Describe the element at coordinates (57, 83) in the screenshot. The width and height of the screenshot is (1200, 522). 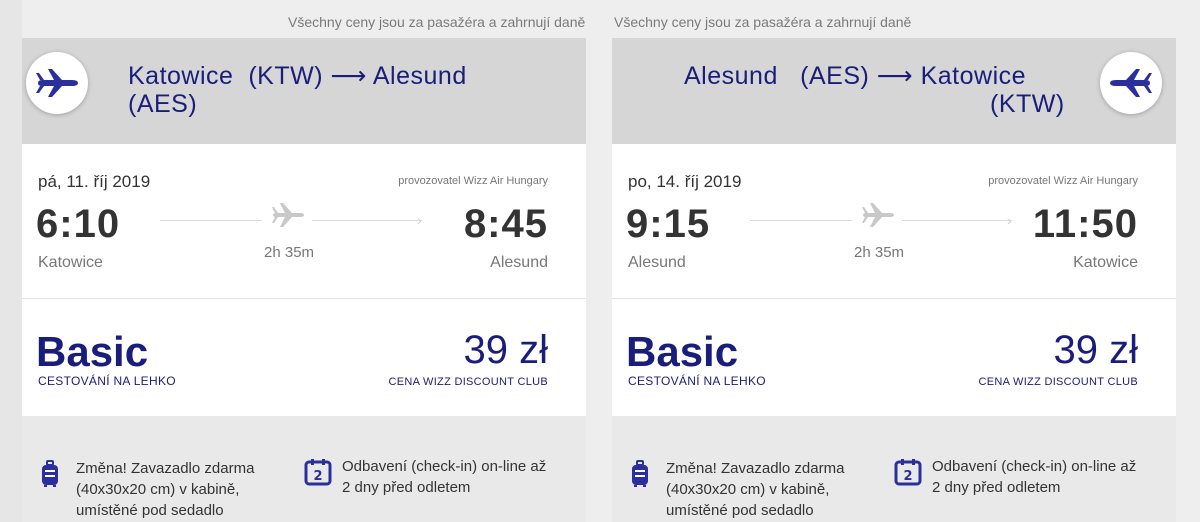
I see `plane-outbound-icon` at that location.